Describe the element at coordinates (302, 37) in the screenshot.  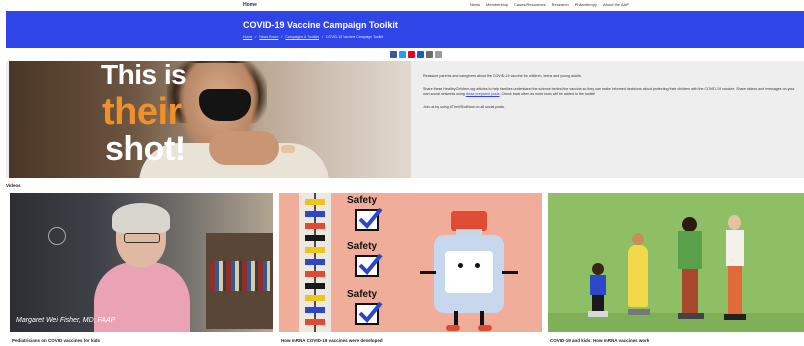
I see `breadcrumb-campaigns: Campaigns & Toolkits` at that location.